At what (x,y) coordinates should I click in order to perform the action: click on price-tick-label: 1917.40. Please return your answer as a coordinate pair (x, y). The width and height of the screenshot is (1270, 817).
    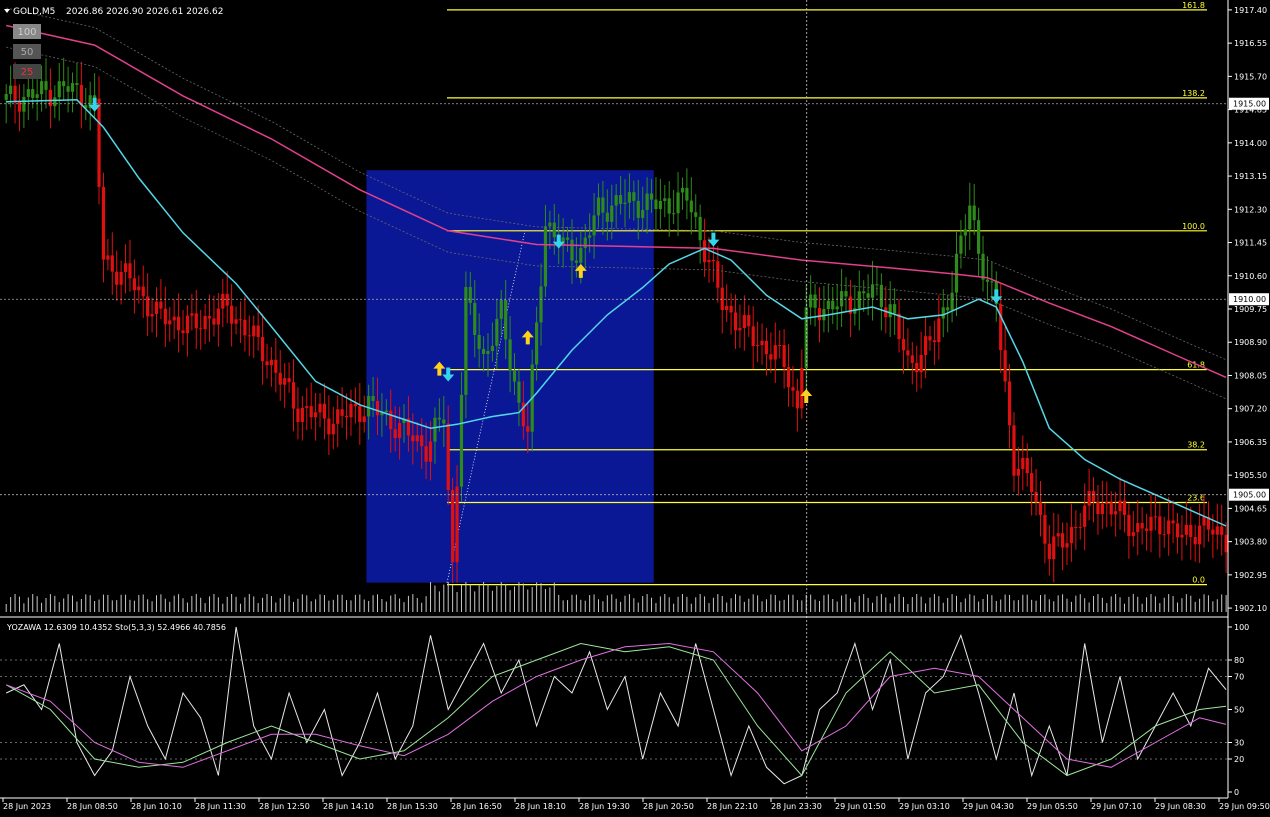
    Looking at the image, I should click on (1250, 10).